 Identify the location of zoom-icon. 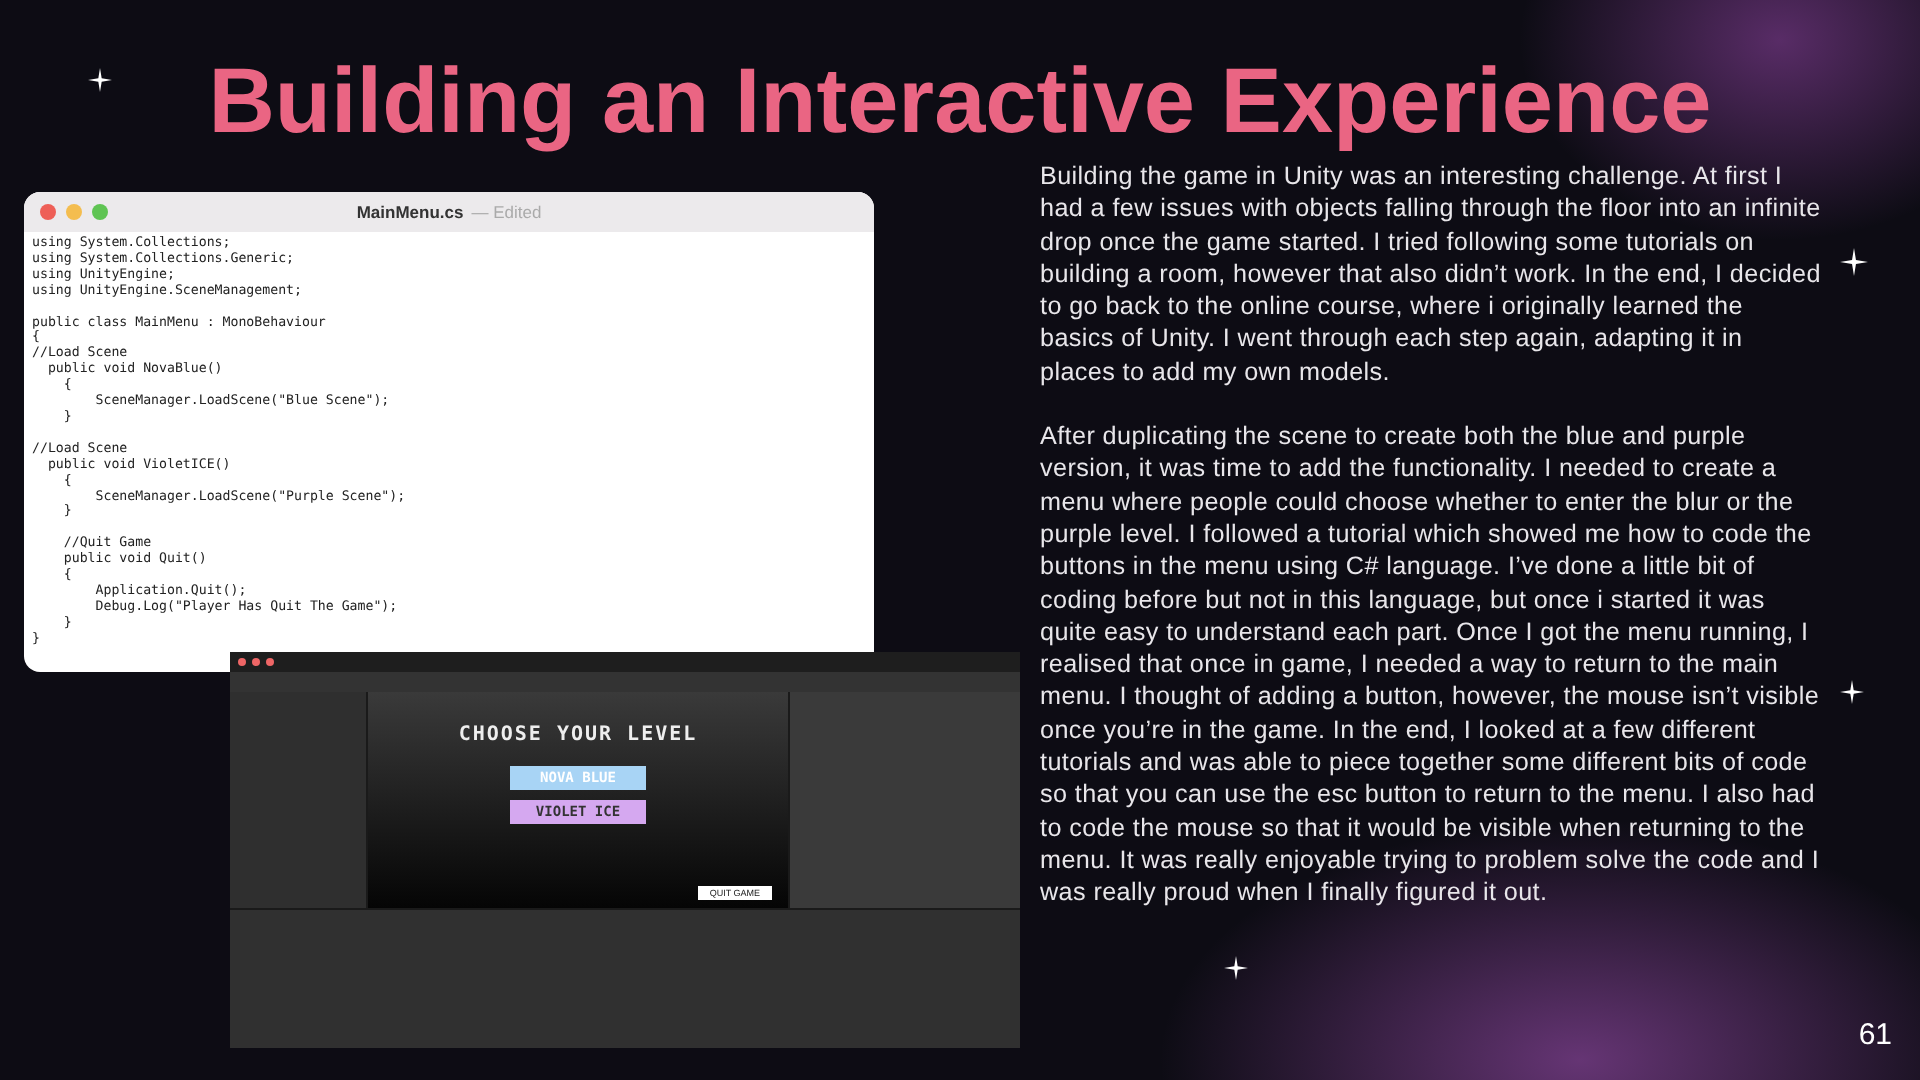
(100, 212).